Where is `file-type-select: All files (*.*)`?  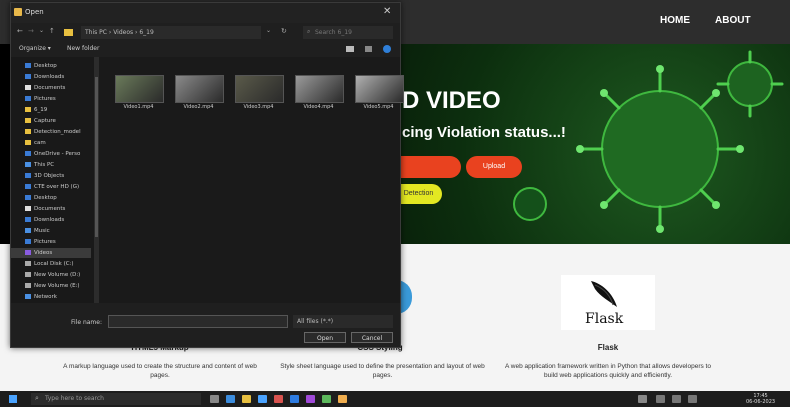
file-type-select: All files (*.*) is located at coordinates (343, 321).